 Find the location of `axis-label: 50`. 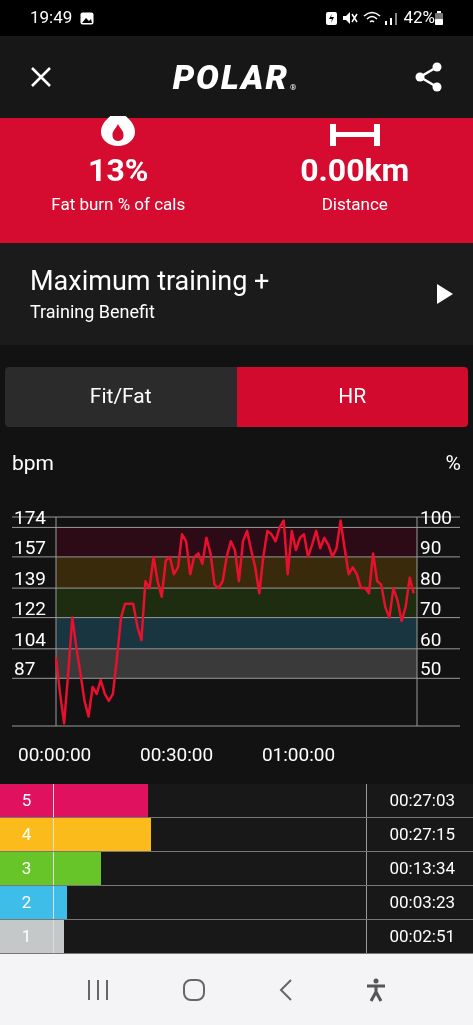

axis-label: 50 is located at coordinates (431, 669).